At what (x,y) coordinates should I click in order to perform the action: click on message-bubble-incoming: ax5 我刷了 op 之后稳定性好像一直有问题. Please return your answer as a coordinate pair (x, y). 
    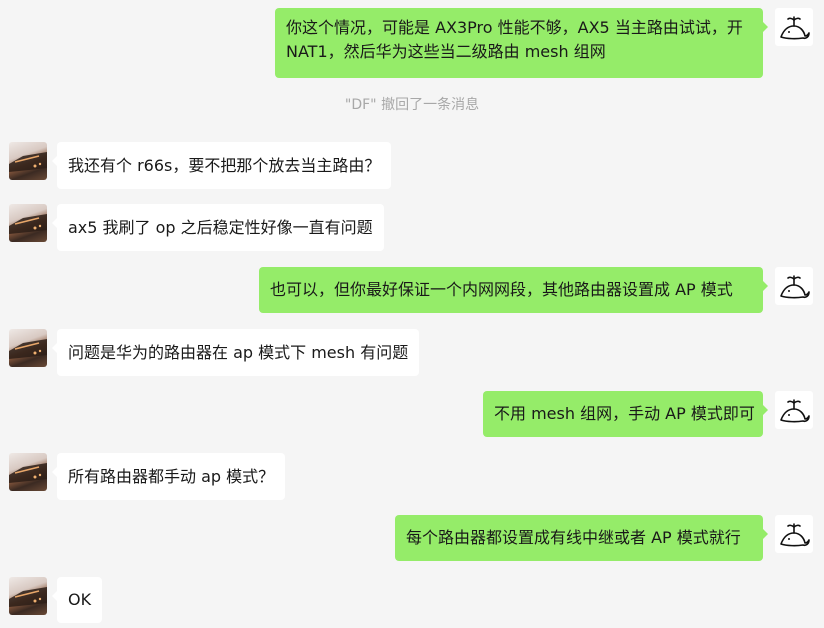
    Looking at the image, I should click on (218, 227).